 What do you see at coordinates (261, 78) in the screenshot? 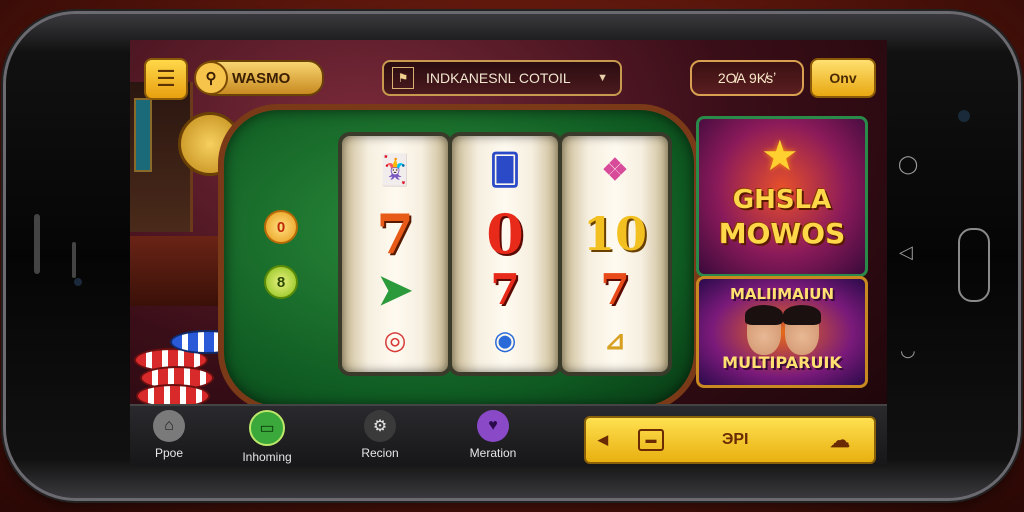
I see `brand-label: WASMO` at bounding box center [261, 78].